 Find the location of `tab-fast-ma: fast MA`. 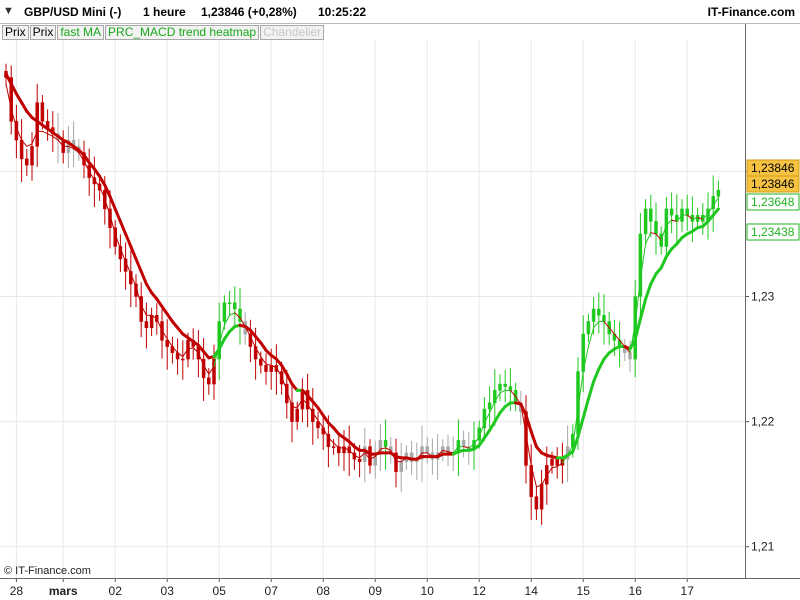

tab-fast-ma: fast MA is located at coordinates (81, 32).